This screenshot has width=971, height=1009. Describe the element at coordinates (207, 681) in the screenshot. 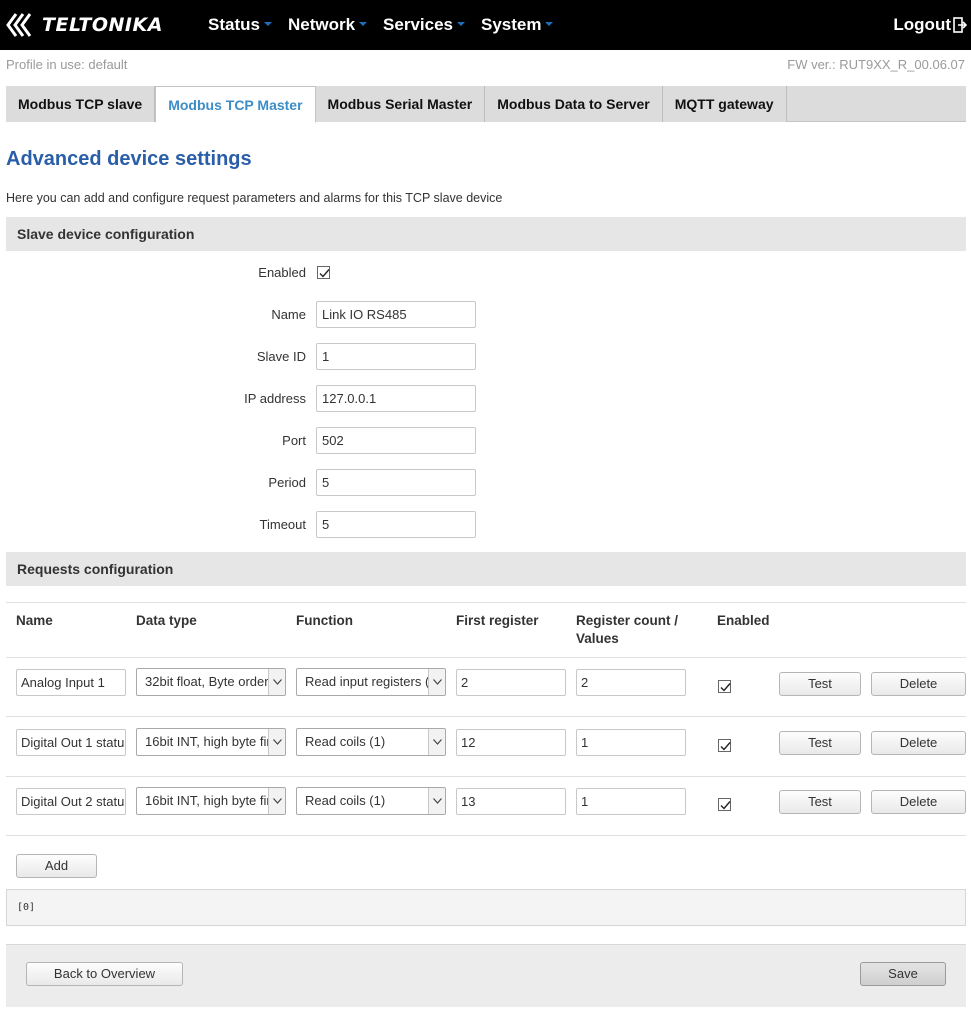

I see `data-type-value: 32bit float, Byte order` at that location.